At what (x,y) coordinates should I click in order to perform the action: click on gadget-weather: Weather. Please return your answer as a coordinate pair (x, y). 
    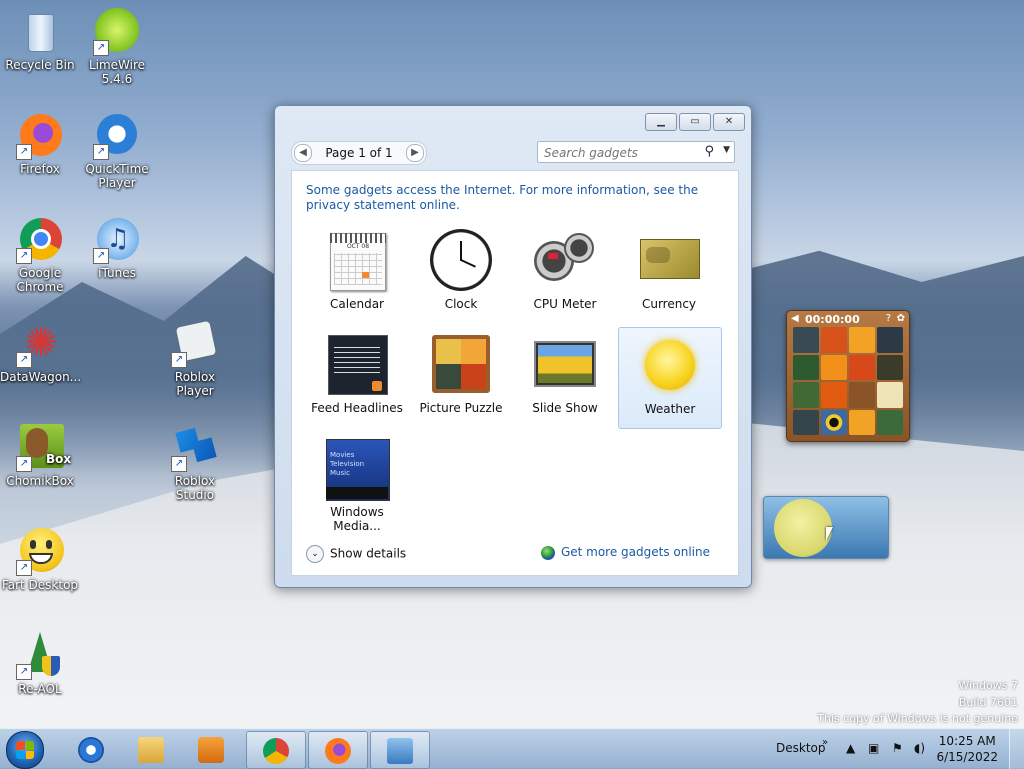
    Looking at the image, I should click on (670, 378).